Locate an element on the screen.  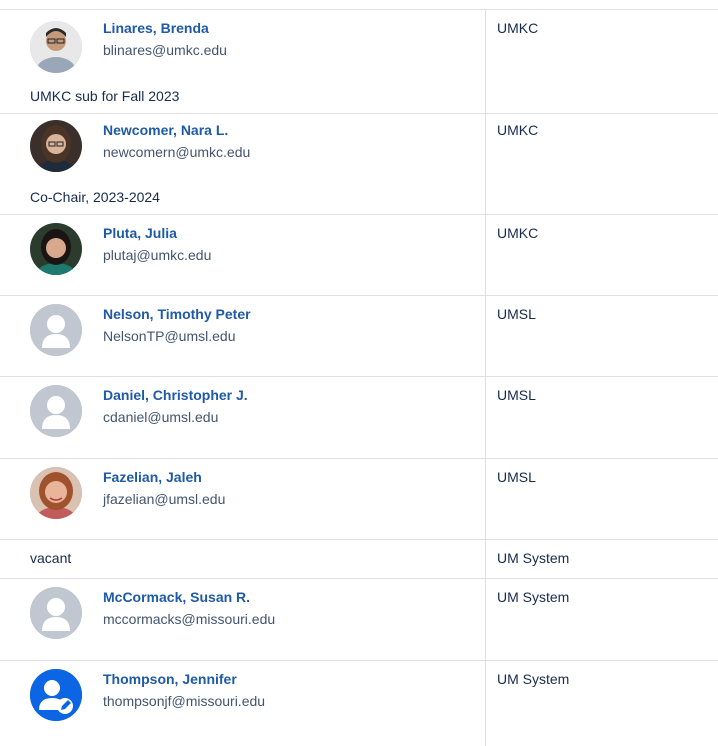
member-note: Co-Chair, 2023-2024 is located at coordinates (95, 197).